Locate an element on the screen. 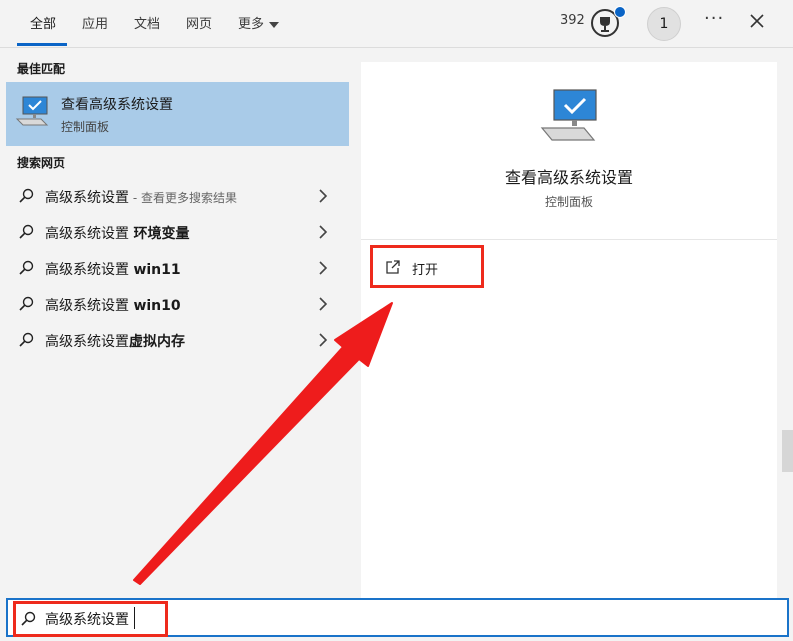 Image resolution: width=793 pixels, height=641 pixels. preview-subtitle: 控制面板 is located at coordinates (568, 202).